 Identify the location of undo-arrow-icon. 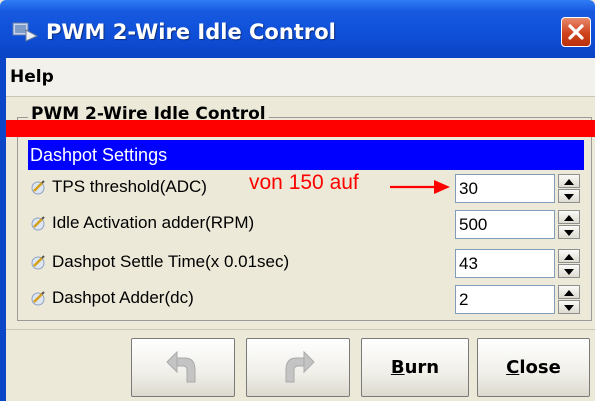
(181, 366).